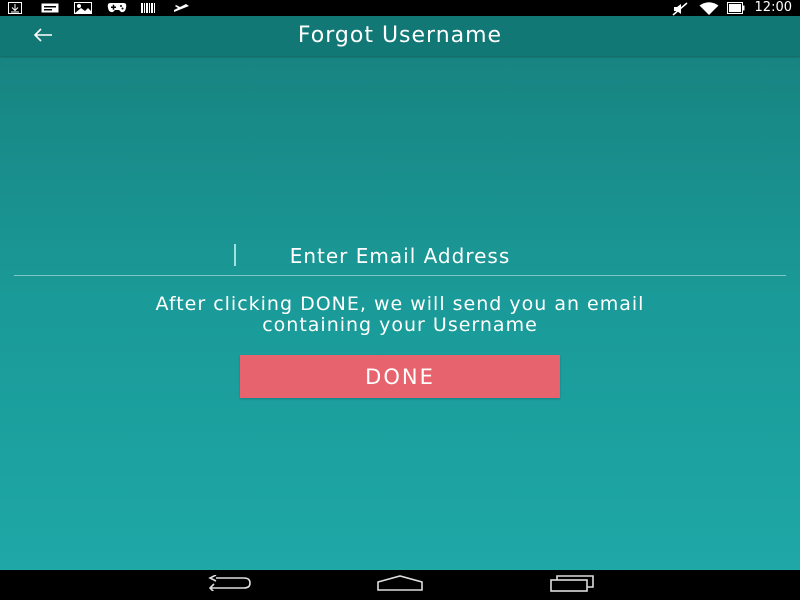  I want to click on back-button, so click(43, 36).